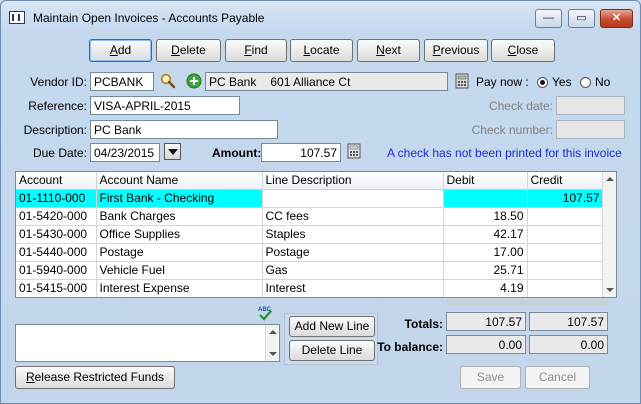 This screenshot has height=404, width=641. I want to click on cell-debit: 4.19, so click(485, 288).